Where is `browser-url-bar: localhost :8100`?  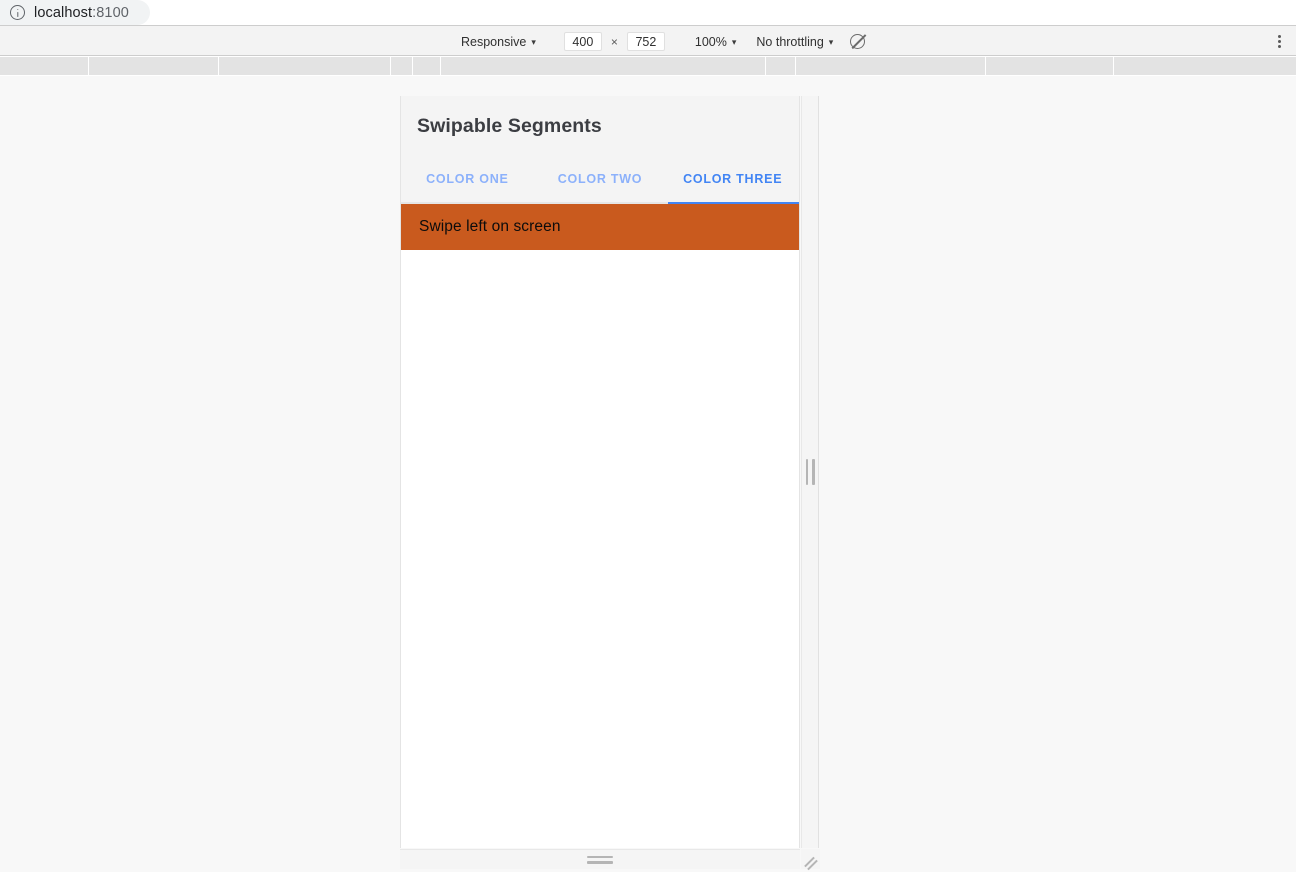
browser-url-bar: localhost :8100 is located at coordinates (648, 12).